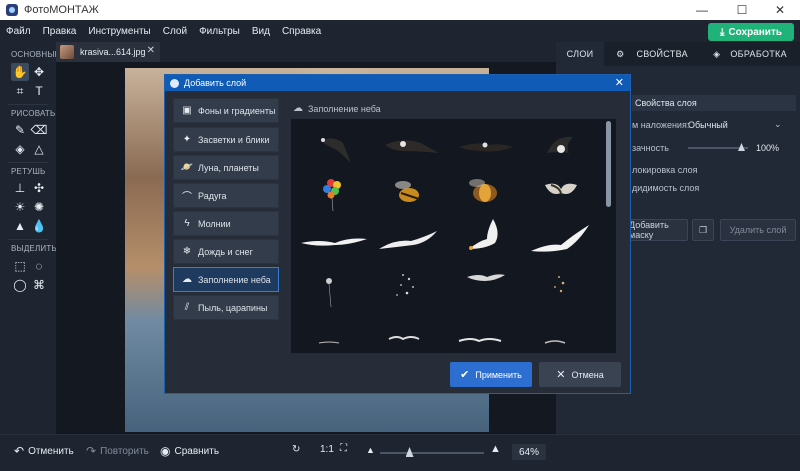 Image resolution: width=800 pixels, height=471 pixels. What do you see at coordinates (370, 450) in the screenshot?
I see `zoom-out-icon: ▲` at bounding box center [370, 450].